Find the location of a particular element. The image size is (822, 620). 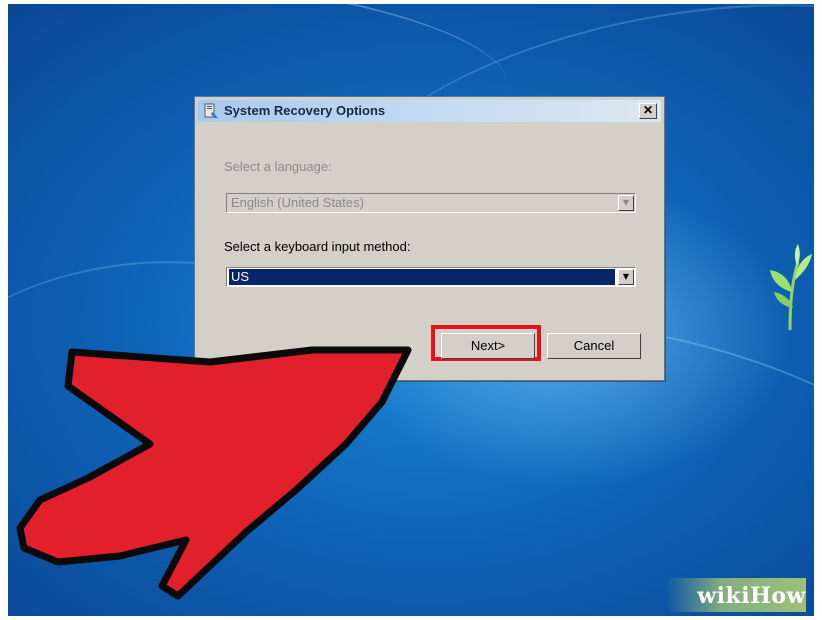

language-label: Select a language: is located at coordinates (278, 166).